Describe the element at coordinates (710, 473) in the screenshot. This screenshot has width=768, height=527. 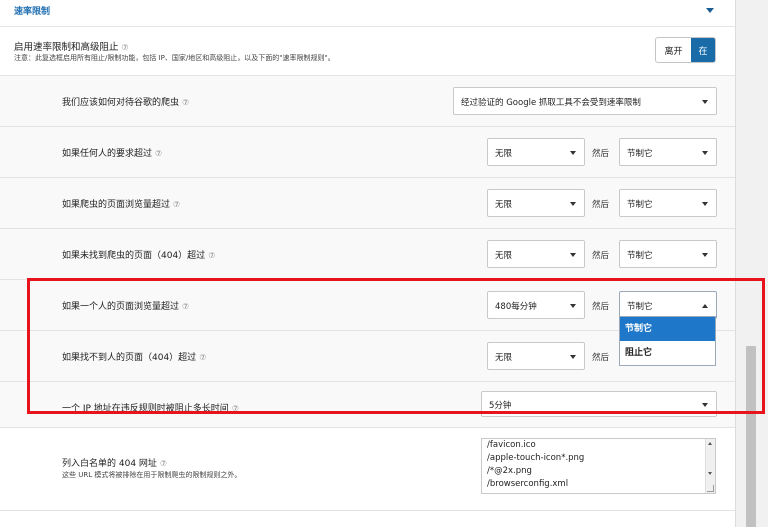
I see `scroll-down-icon` at that location.